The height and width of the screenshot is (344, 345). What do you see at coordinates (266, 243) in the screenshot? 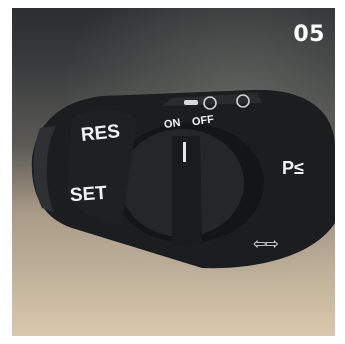
I see `turn-signal-arrows-icon: ⇦⇨` at bounding box center [266, 243].